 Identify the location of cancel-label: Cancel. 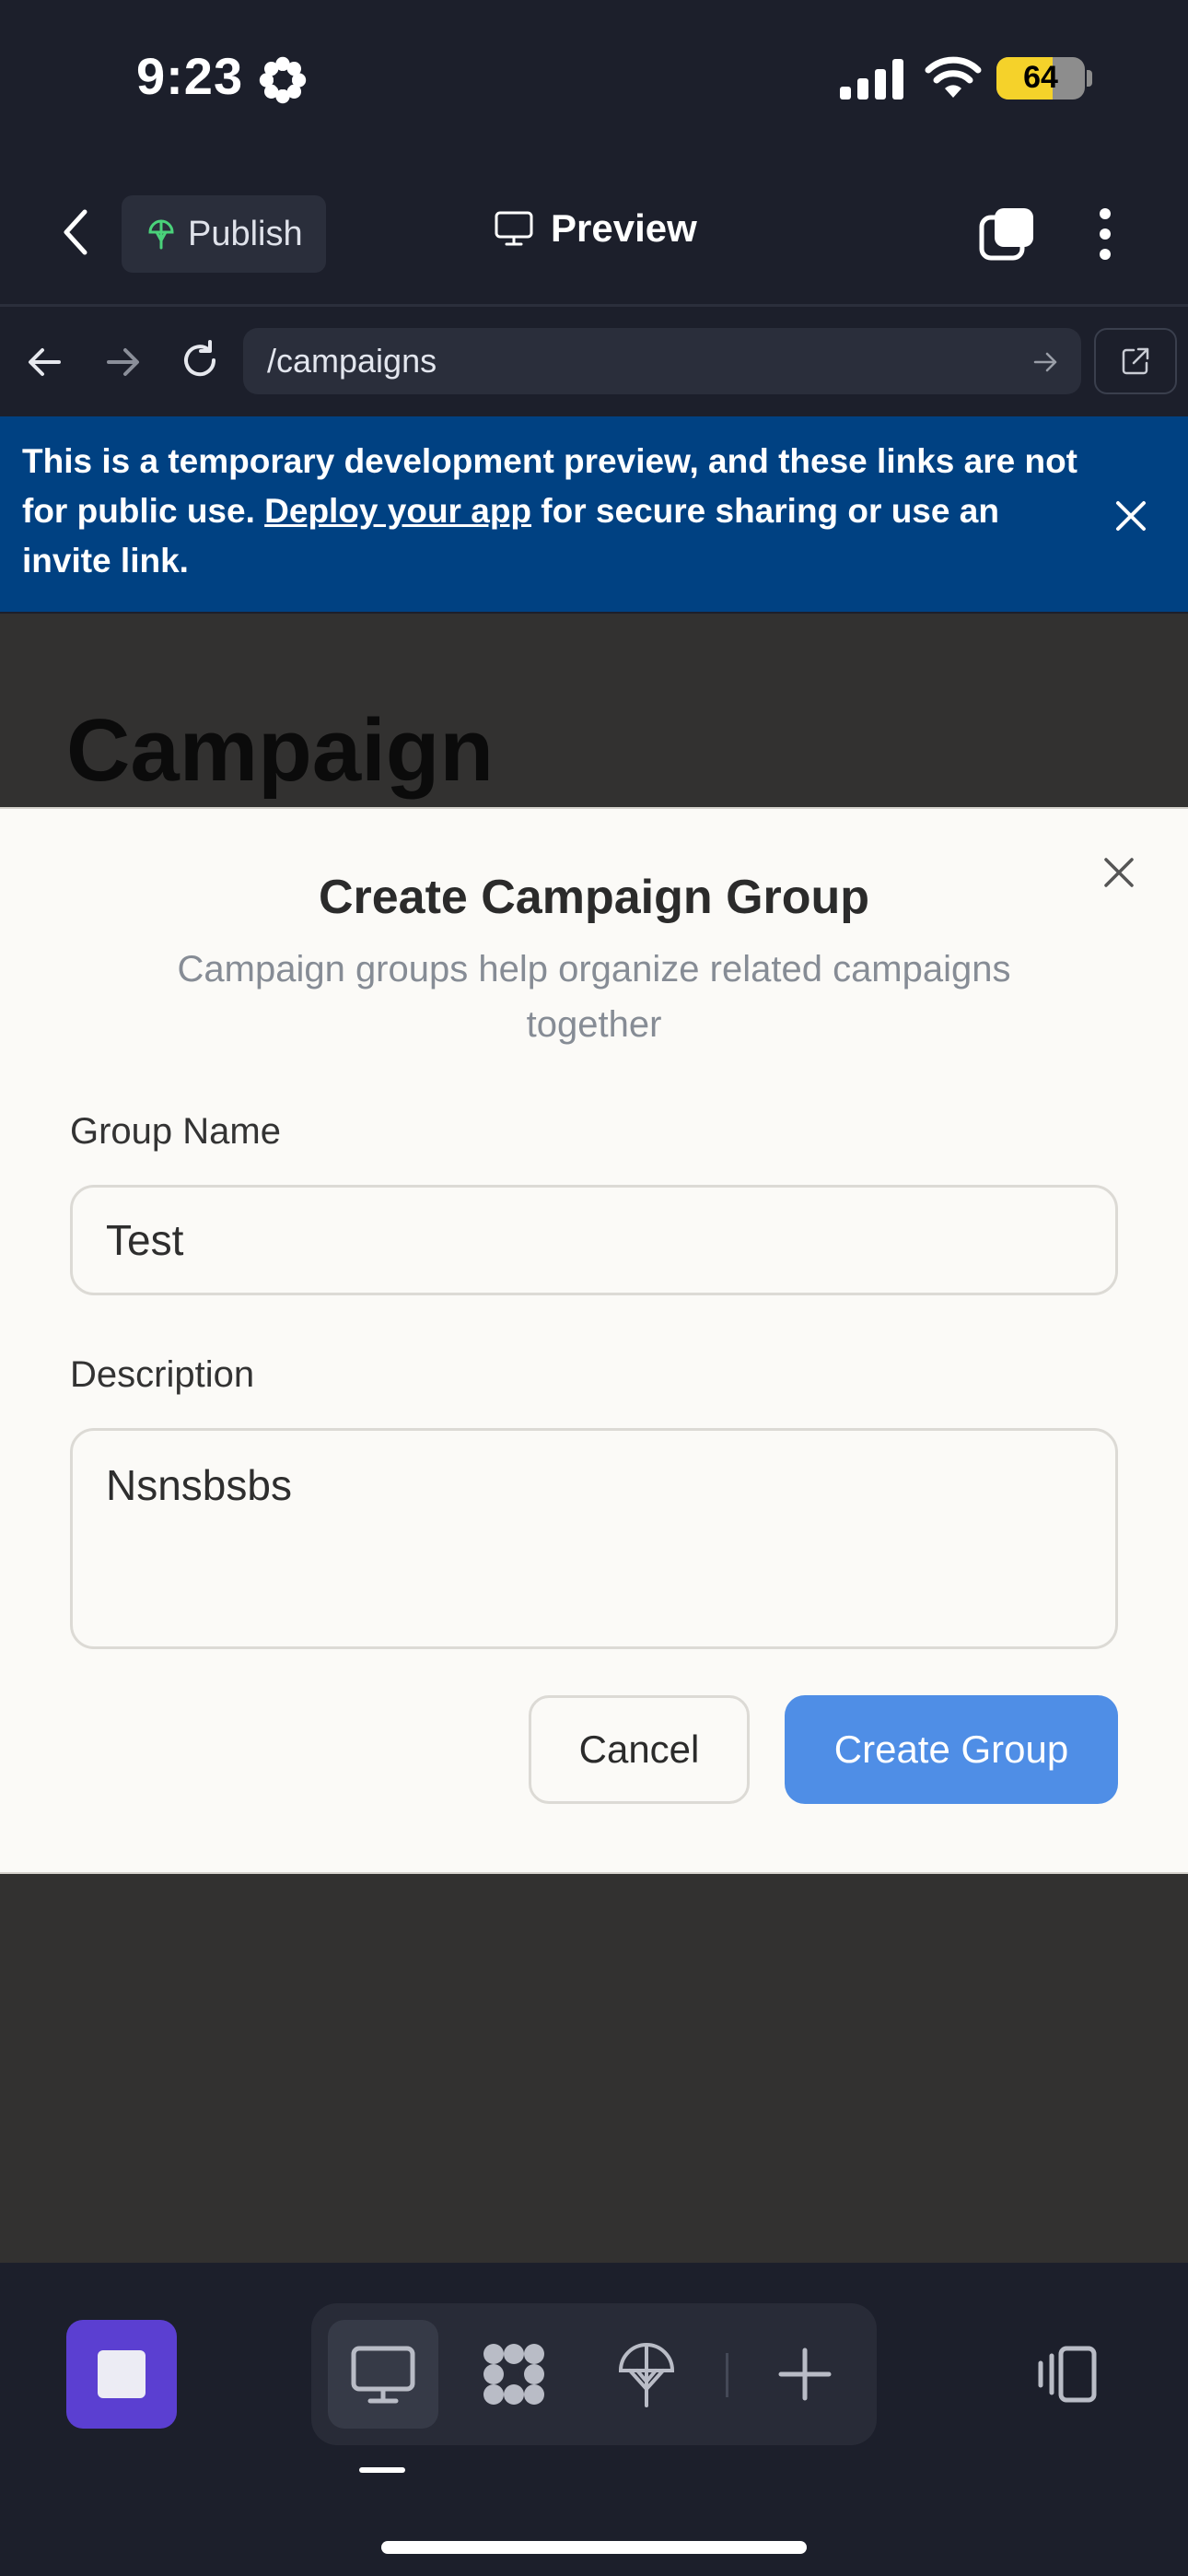
(639, 1749).